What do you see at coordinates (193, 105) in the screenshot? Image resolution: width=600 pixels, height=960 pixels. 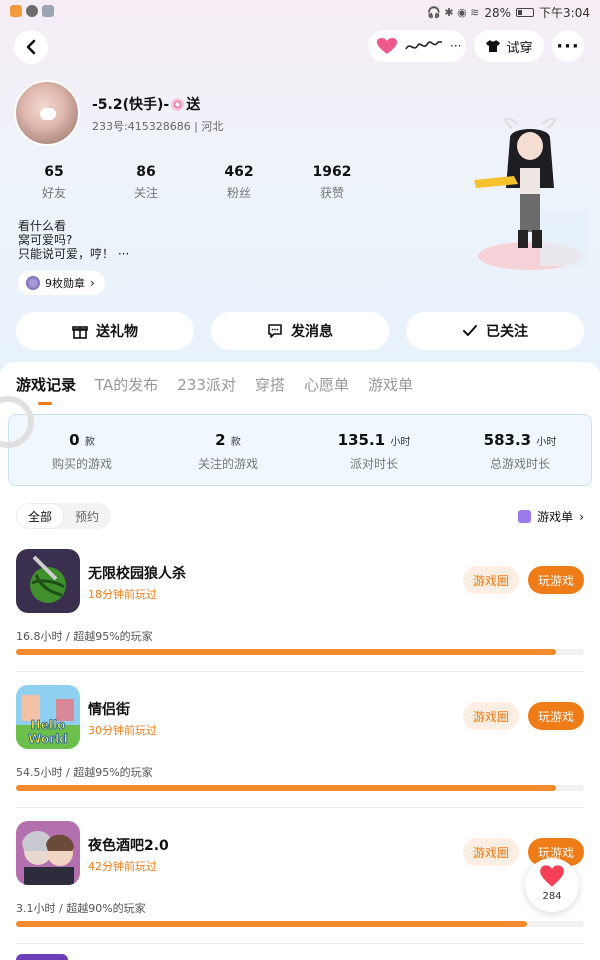 I see `nickname-suffix: 送` at bounding box center [193, 105].